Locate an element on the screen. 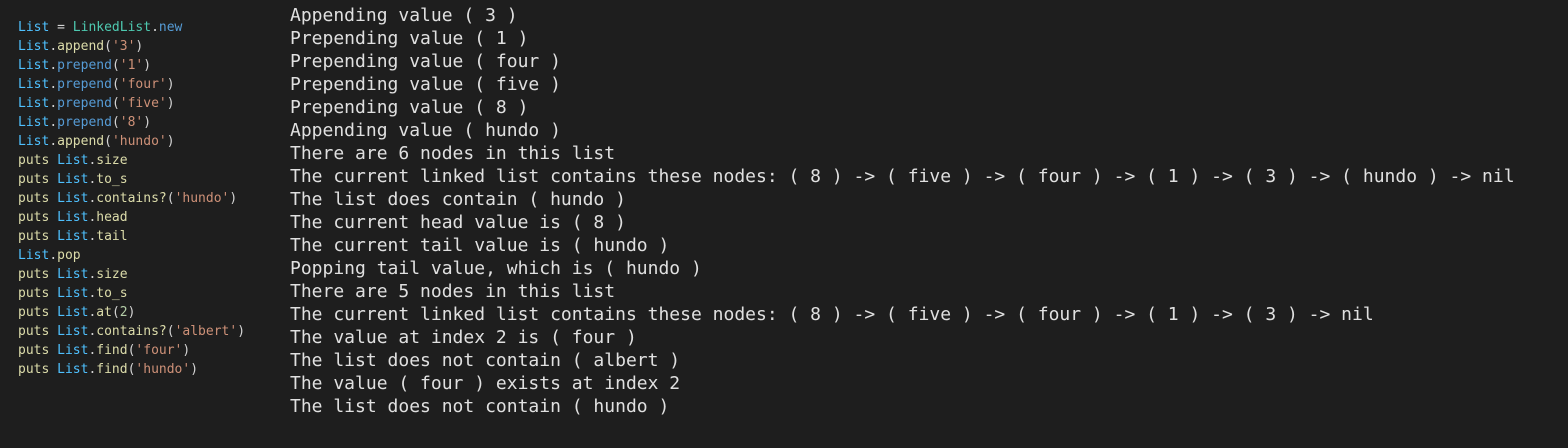 The image size is (1568, 448). output-line: The value ( four ) exists at index 2 is located at coordinates (485, 383).